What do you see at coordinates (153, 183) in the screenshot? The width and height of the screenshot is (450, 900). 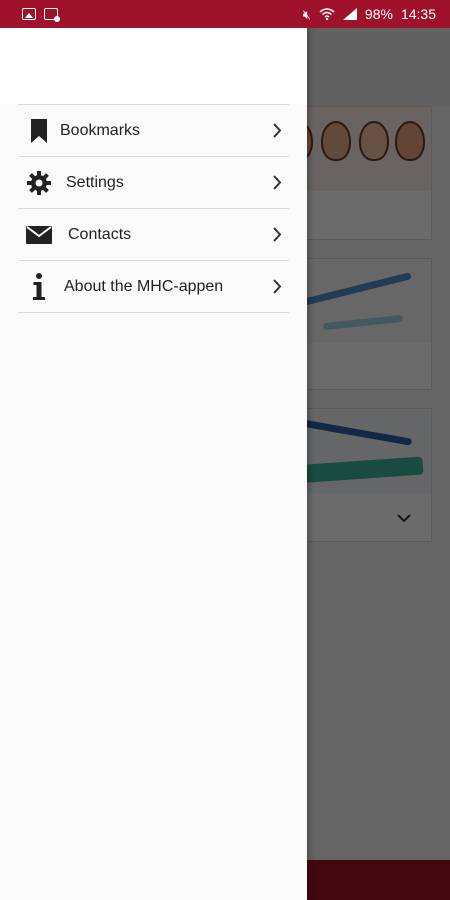 I see `menu-item-settings: Settings` at bounding box center [153, 183].